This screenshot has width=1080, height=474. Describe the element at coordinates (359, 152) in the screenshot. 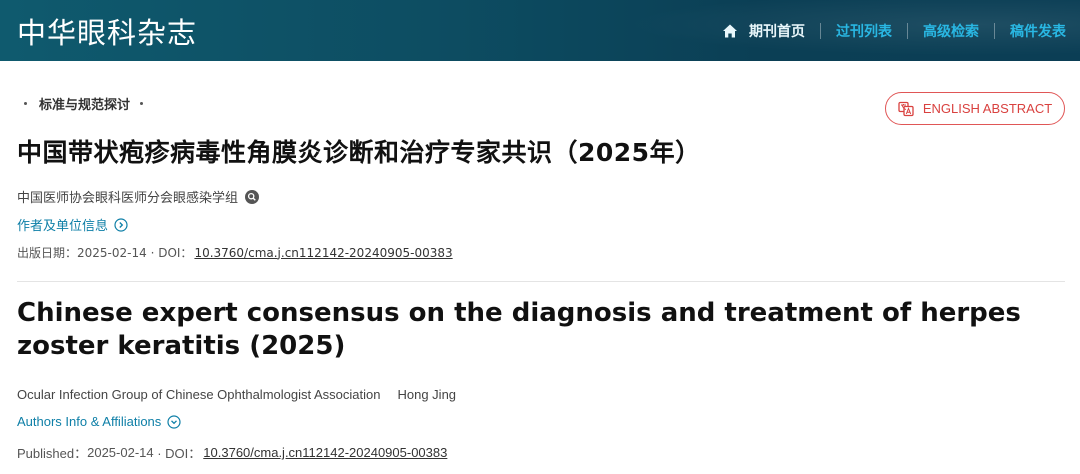

I see `chinese-title: 中国带状疱疹病毒性角膜炎诊断和治疗专家共识（2025年）` at that location.